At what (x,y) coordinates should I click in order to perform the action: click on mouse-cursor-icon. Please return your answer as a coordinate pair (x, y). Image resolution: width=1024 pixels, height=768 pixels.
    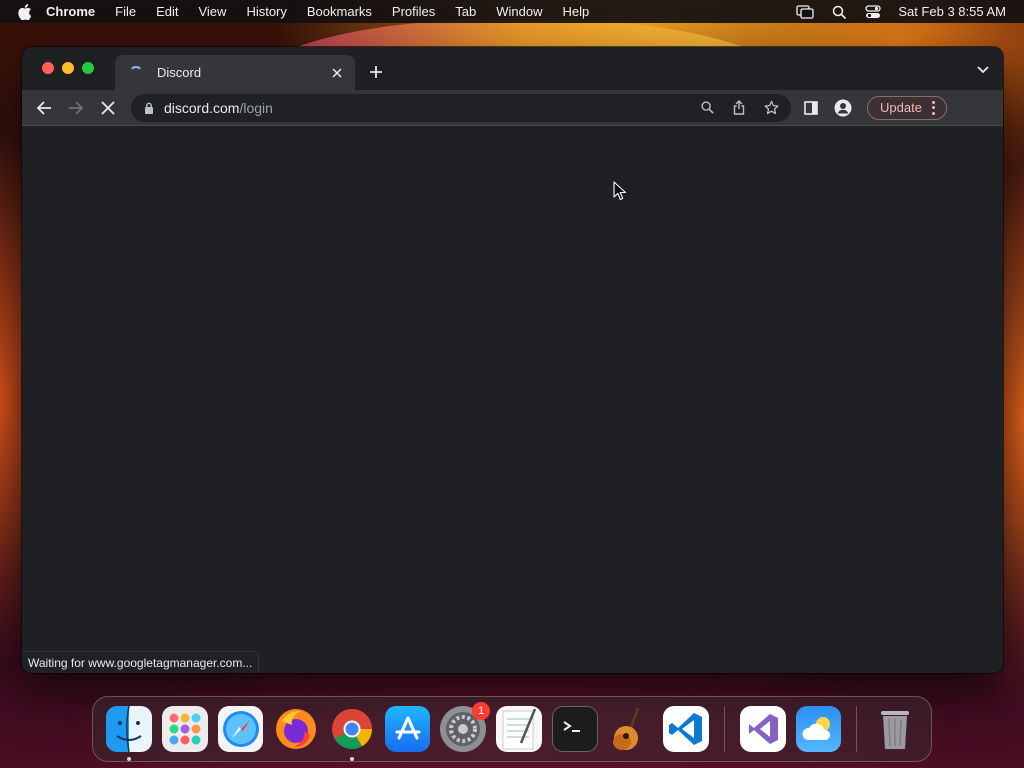
    Looking at the image, I should click on (620, 191).